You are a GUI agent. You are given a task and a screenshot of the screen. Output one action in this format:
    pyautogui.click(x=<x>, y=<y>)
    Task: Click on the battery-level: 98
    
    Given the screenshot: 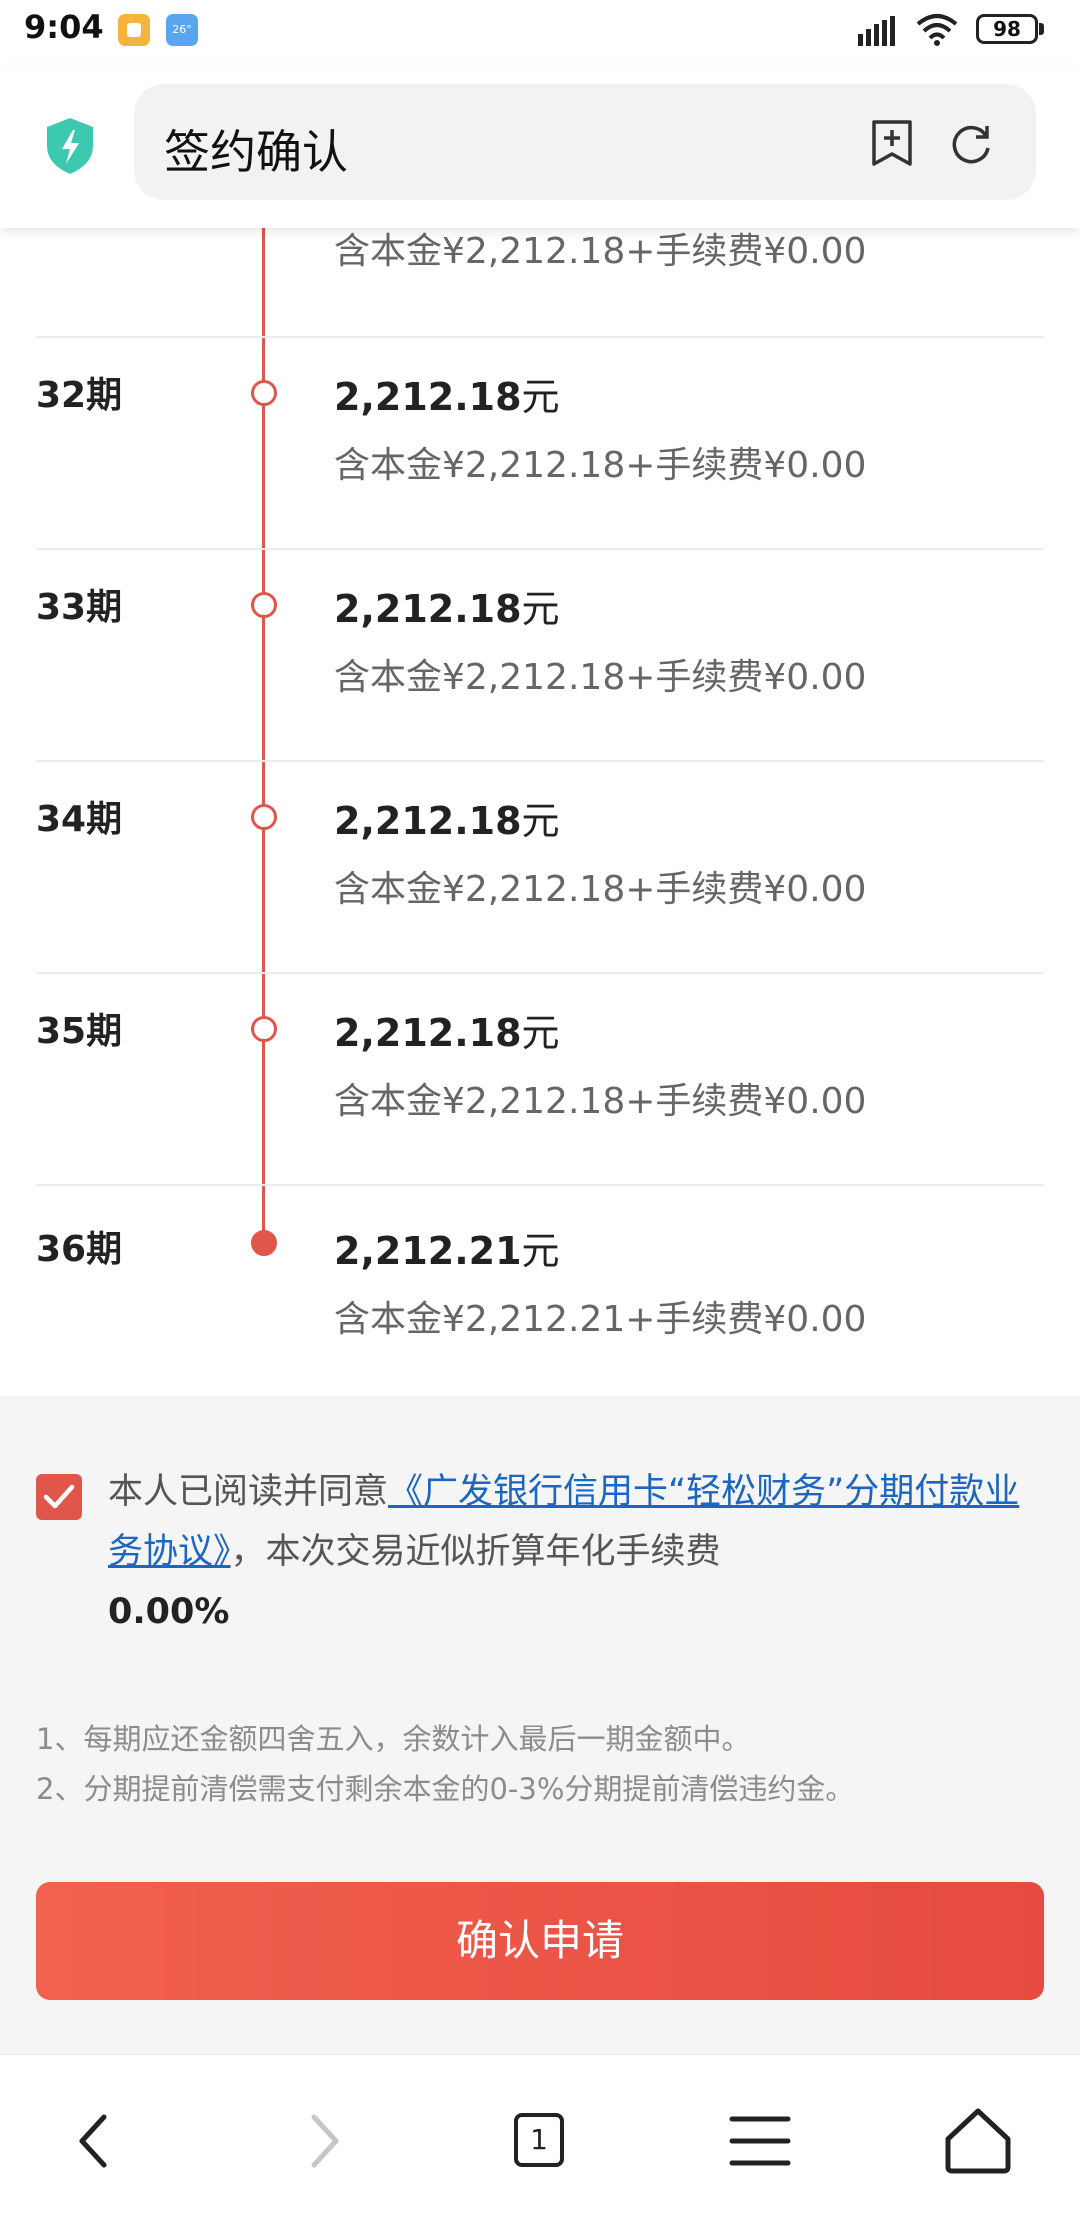 What is the action you would take?
    pyautogui.click(x=1007, y=29)
    